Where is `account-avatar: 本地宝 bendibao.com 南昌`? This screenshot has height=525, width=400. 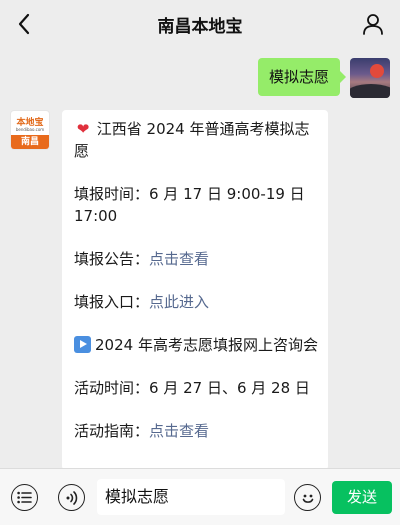 account-avatar: 本地宝 bendibao.com 南昌 is located at coordinates (30, 130).